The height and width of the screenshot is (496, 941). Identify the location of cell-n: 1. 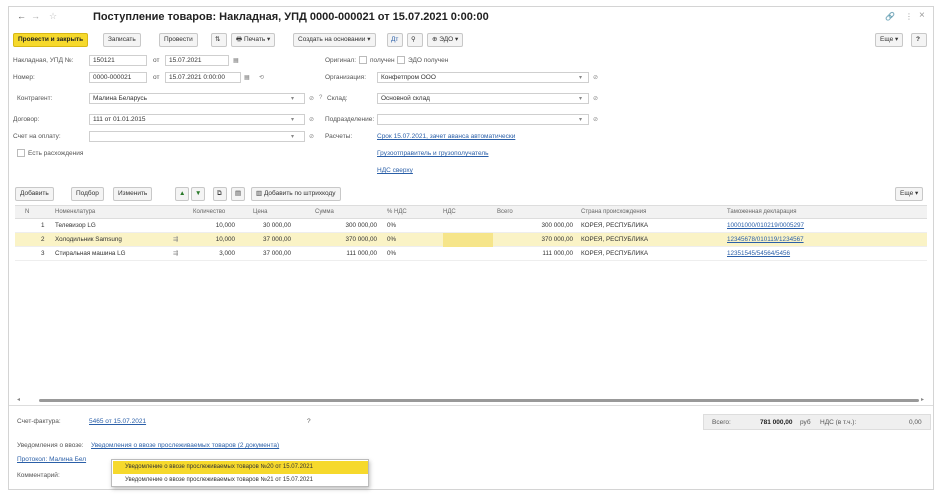
(43, 225).